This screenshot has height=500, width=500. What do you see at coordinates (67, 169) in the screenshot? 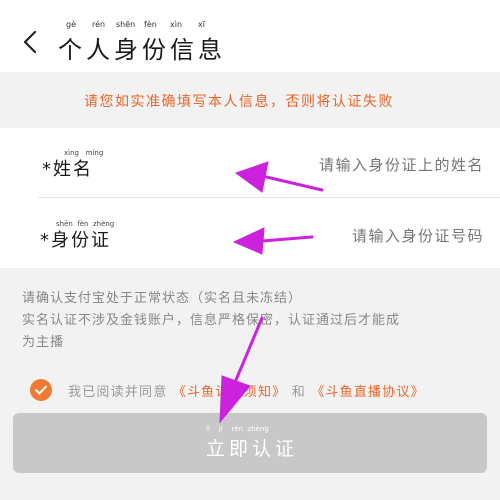
I see `name-label: *姓名` at bounding box center [67, 169].